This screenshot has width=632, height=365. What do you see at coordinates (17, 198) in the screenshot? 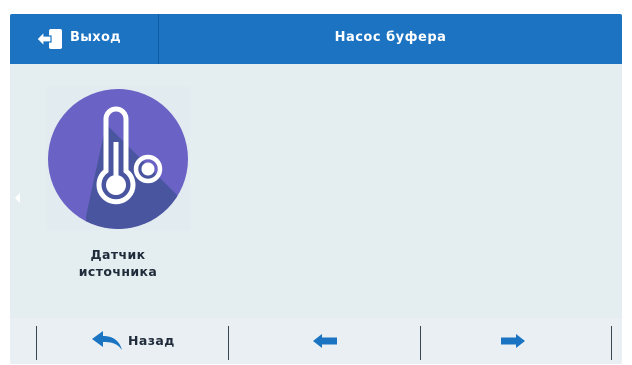
I see `scroll-left-indicator-icon` at bounding box center [17, 198].